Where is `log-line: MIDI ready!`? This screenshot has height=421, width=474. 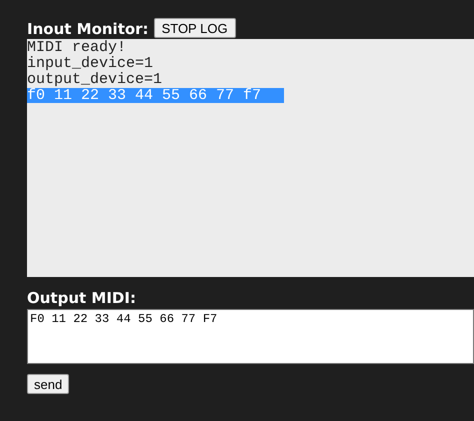 log-line: MIDI ready! is located at coordinates (76, 47).